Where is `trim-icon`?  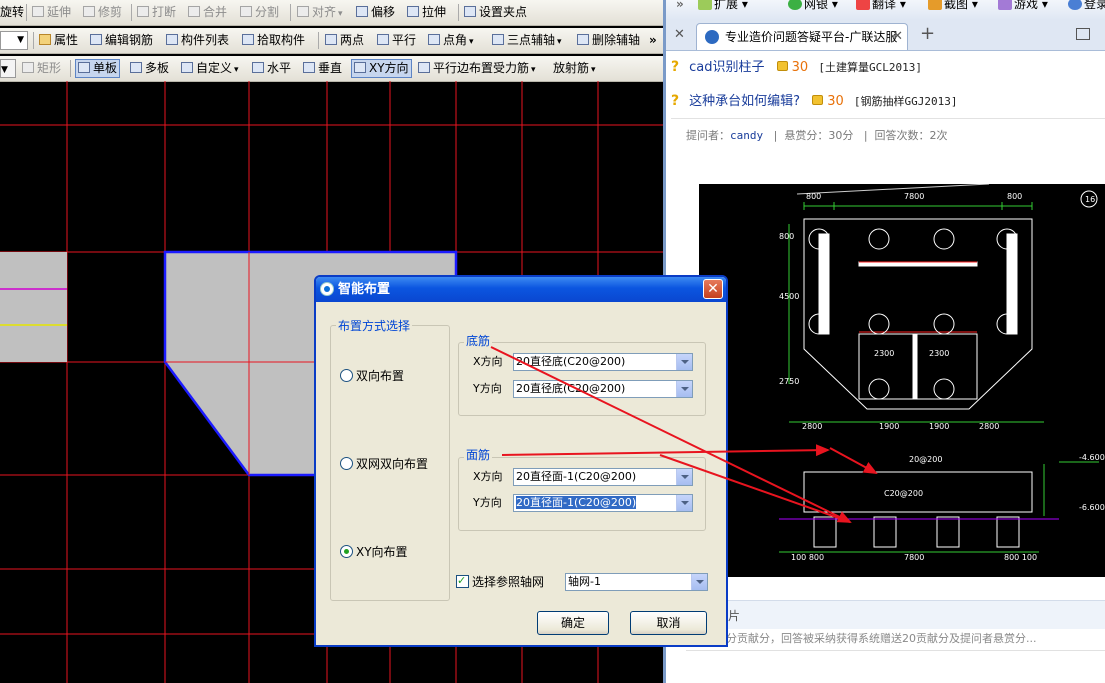 trim-icon is located at coordinates (89, 11).